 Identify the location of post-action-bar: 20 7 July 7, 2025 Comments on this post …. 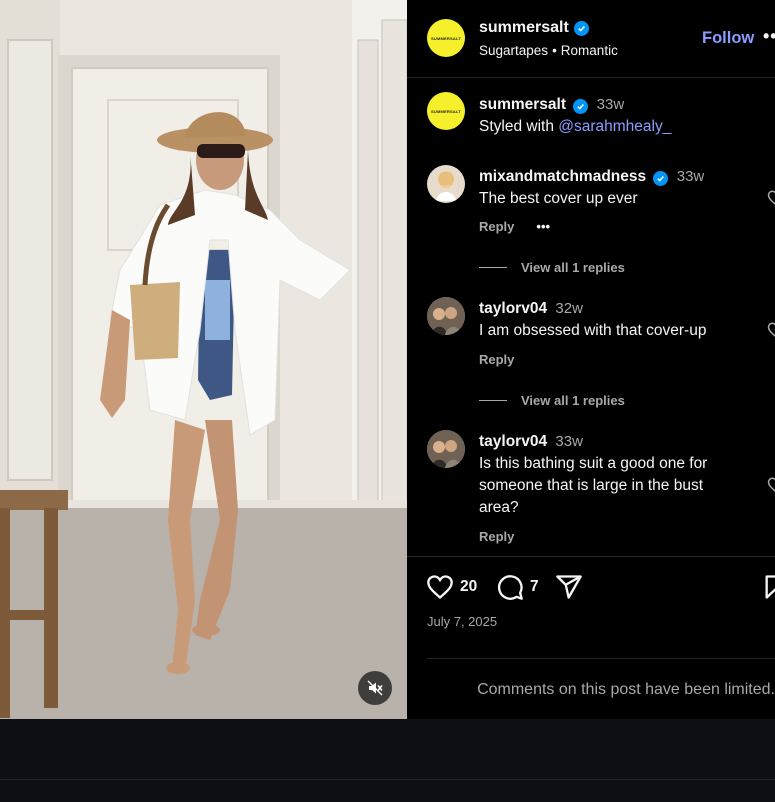
(591, 637).